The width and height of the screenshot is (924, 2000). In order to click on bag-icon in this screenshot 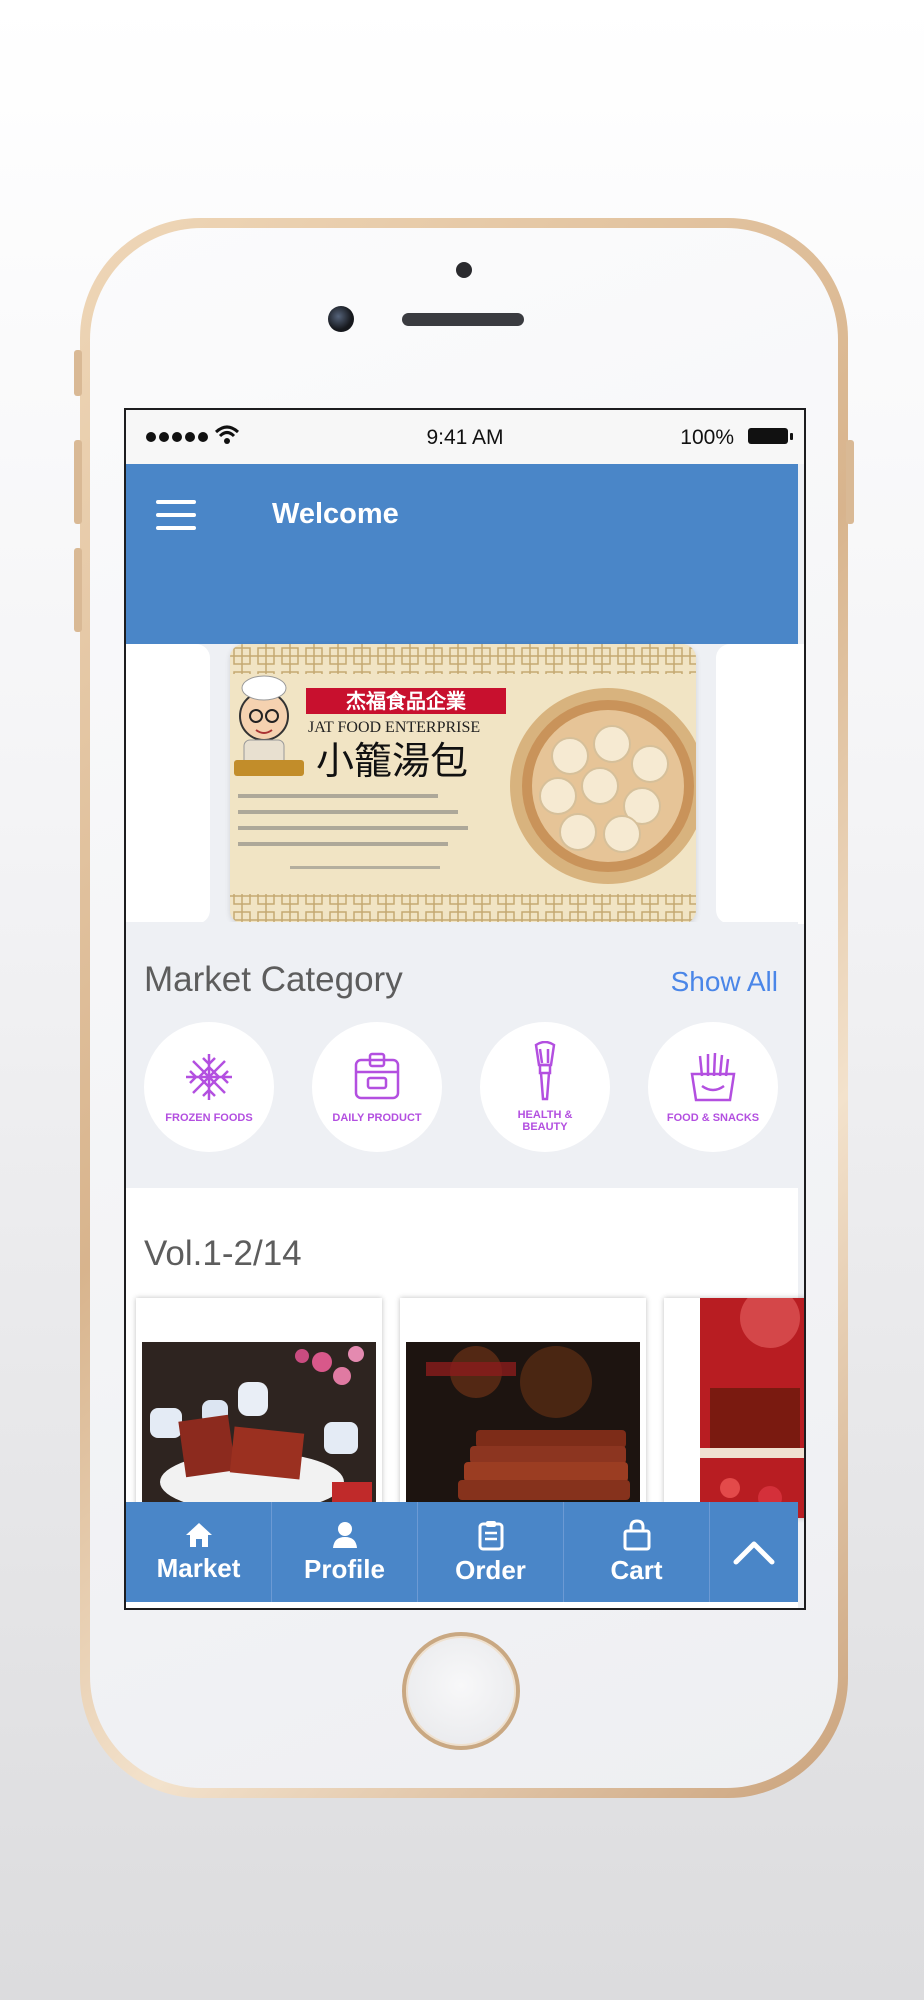, I will do `click(636, 1534)`.